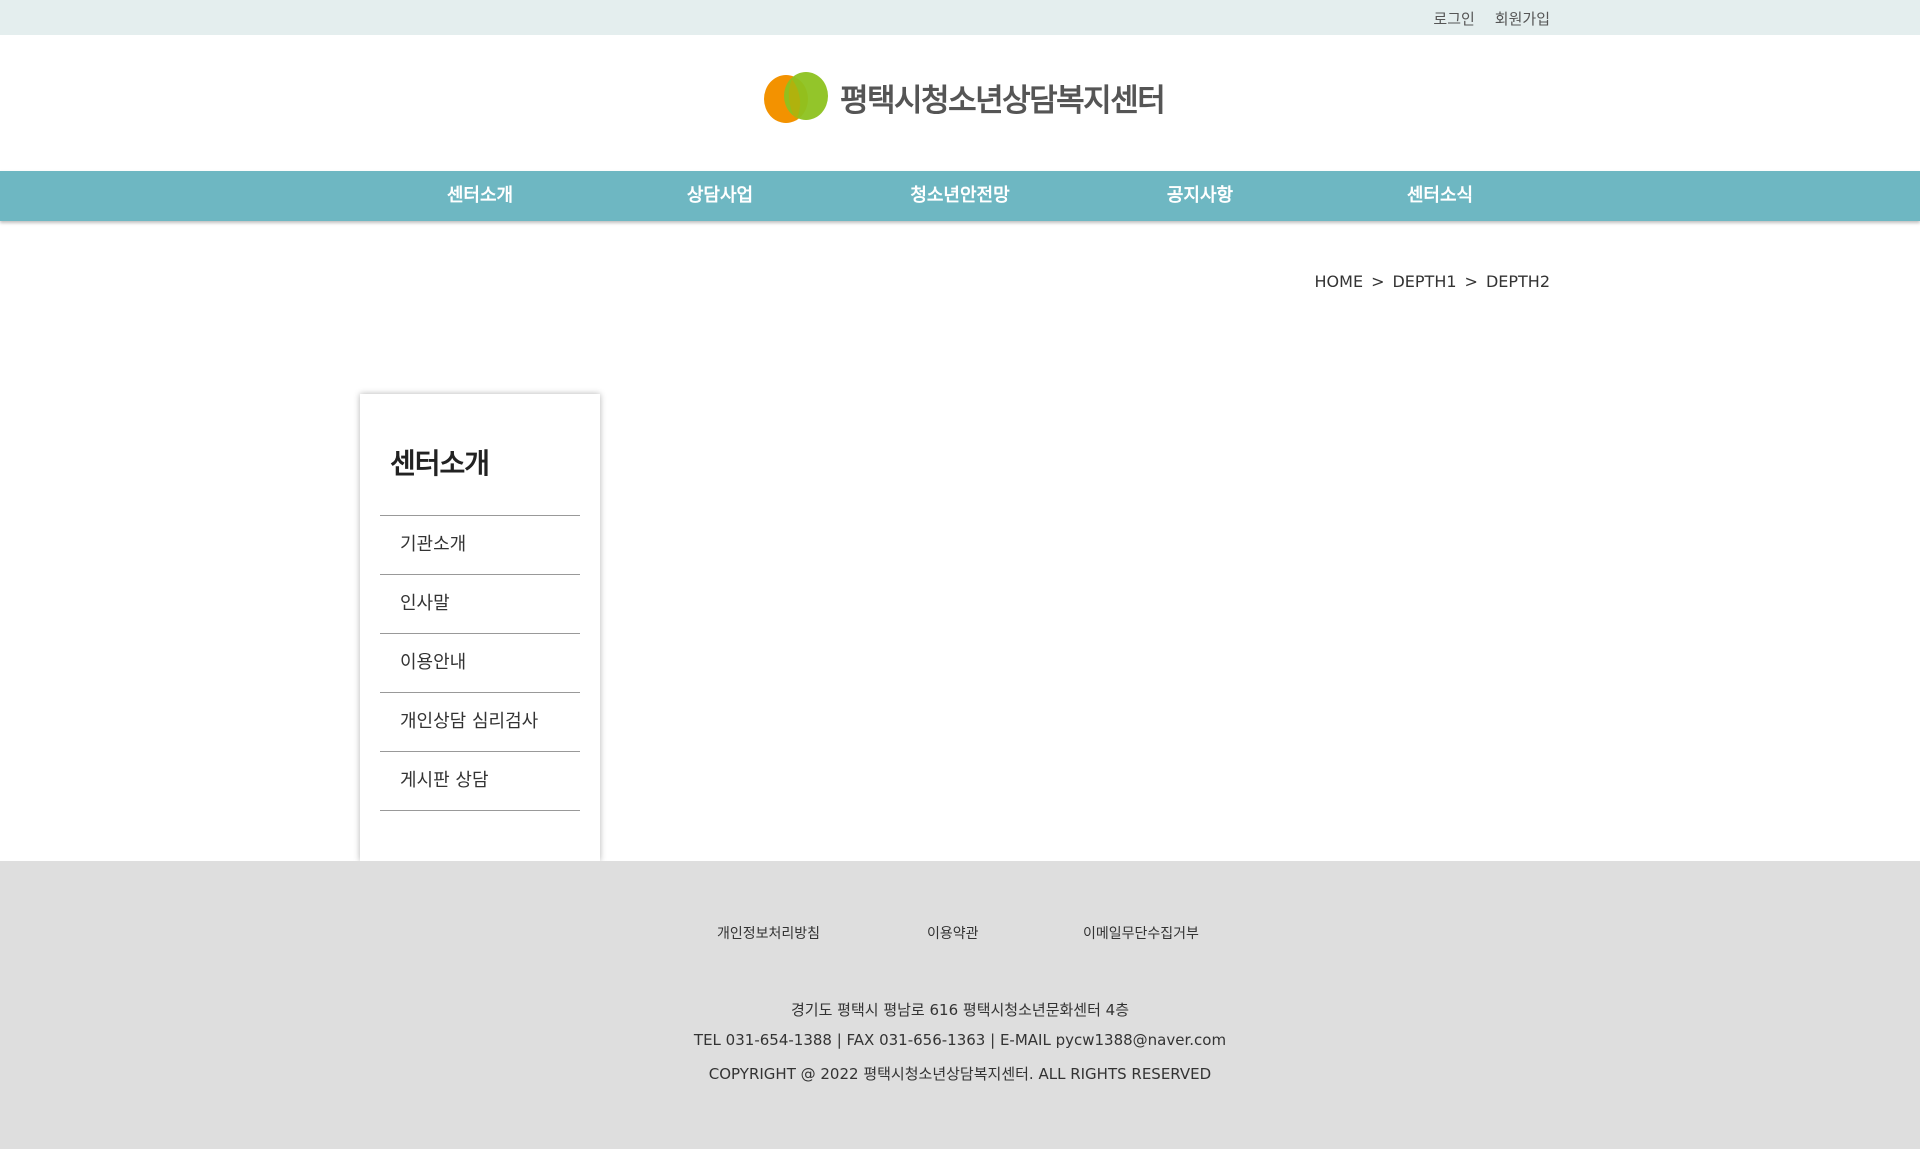 The image size is (1920, 1149). I want to click on signup-link: 회원가입, so click(1522, 18).